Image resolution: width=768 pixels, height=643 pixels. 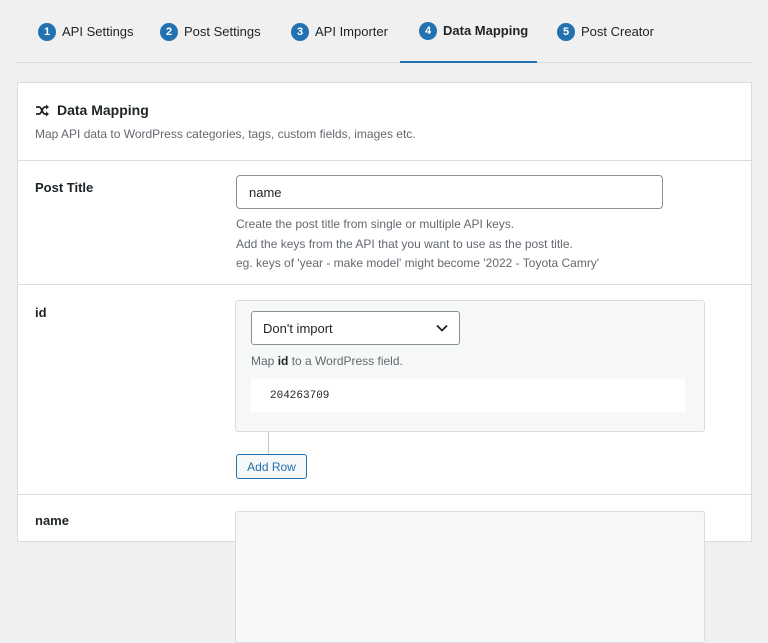 I want to click on post-title-input, so click(x=449, y=192).